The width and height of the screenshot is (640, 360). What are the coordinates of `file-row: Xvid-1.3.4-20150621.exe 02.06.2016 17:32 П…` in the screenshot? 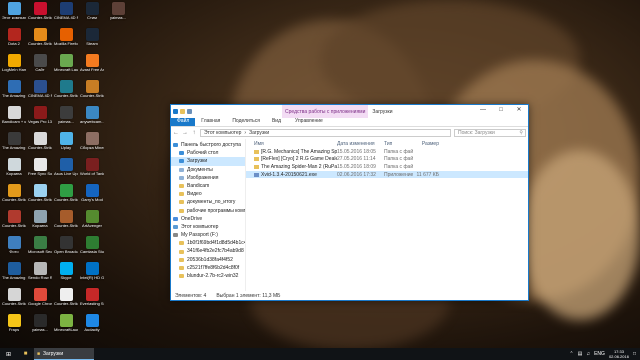 It's located at (387, 174).